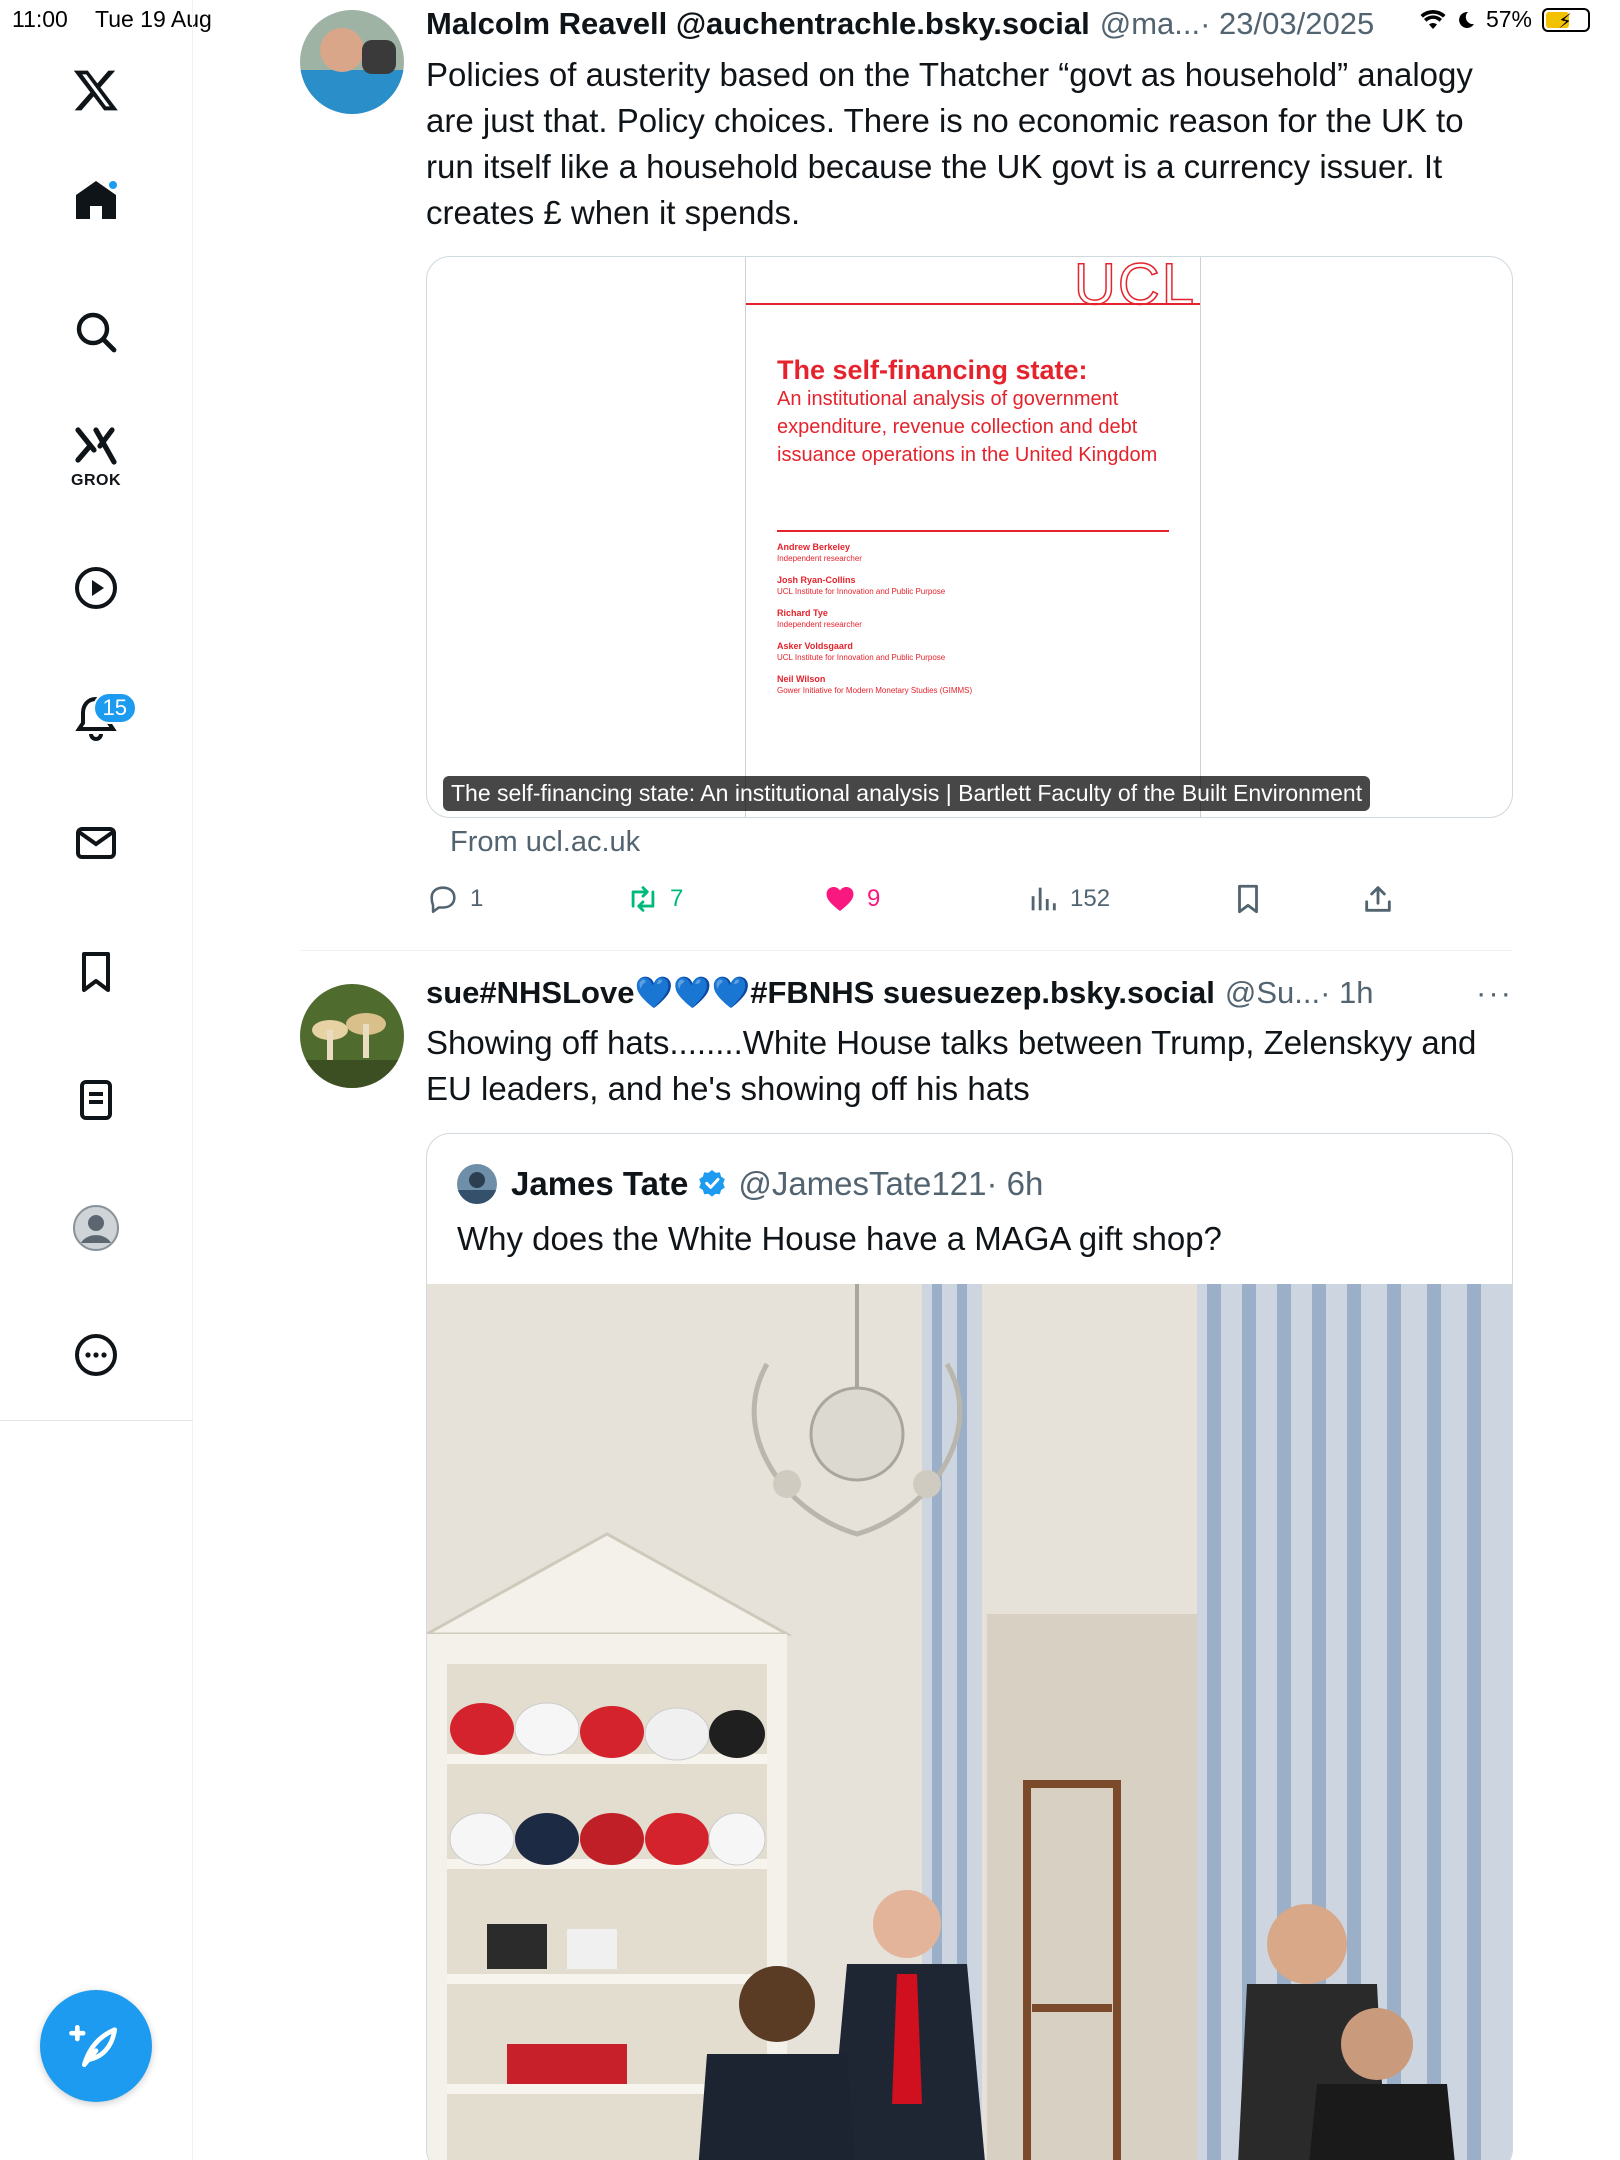  I want to click on sidebar-item-bookmarks, so click(96, 972).